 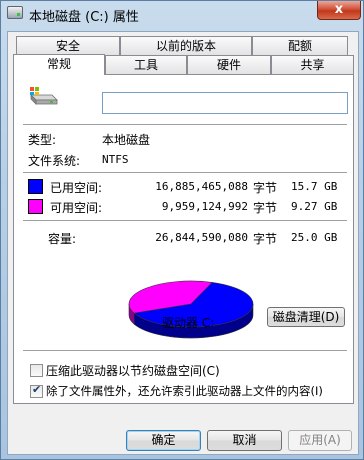 What do you see at coordinates (36, 370) in the screenshot?
I see `compress-drive-checkbox` at bounding box center [36, 370].